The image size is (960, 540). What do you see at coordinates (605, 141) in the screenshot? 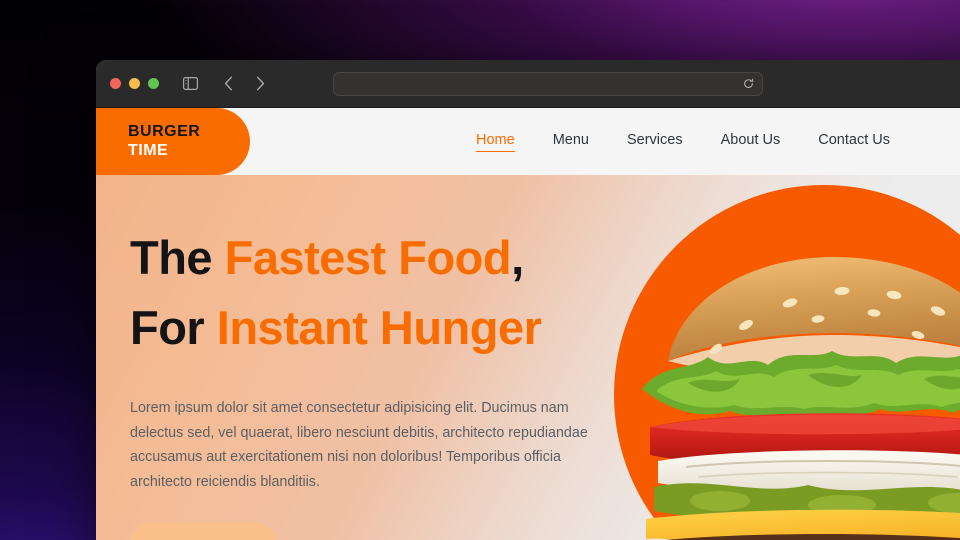
I see `main-navigation: Home Menu Services About Us Contact Us` at bounding box center [605, 141].